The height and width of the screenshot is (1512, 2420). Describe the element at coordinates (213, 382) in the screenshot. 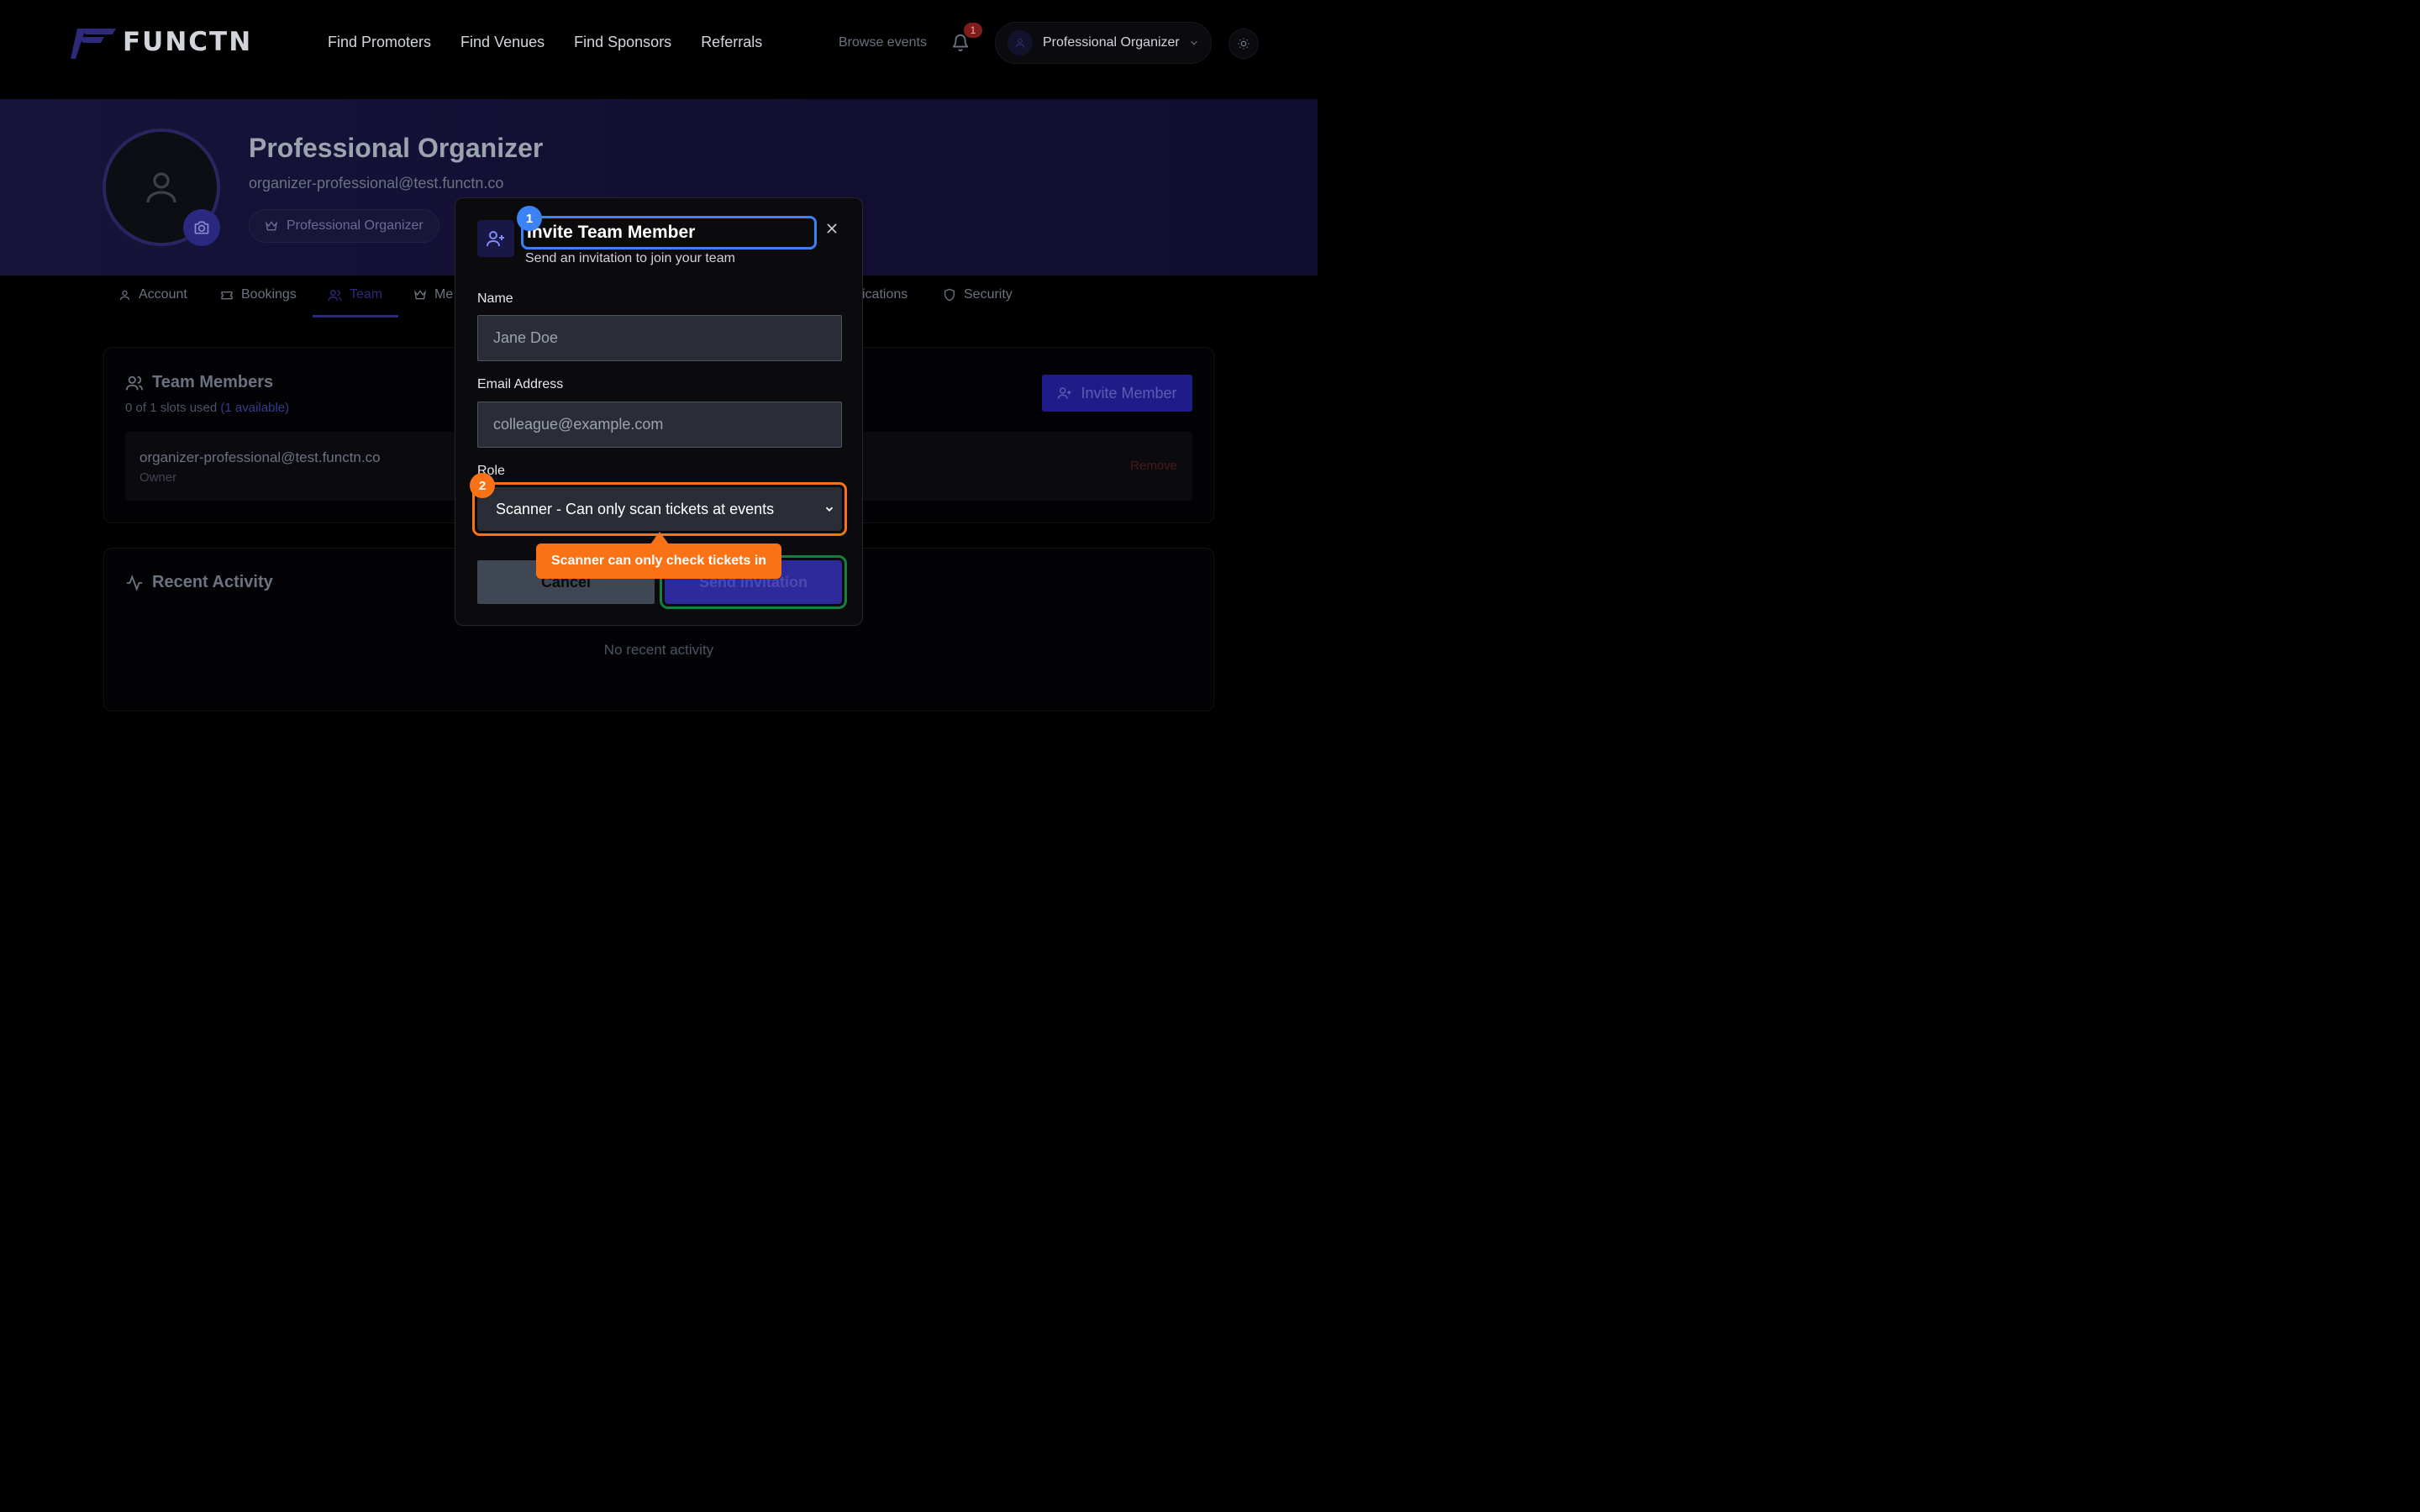

I see `team-members-title: Team Members` at that location.